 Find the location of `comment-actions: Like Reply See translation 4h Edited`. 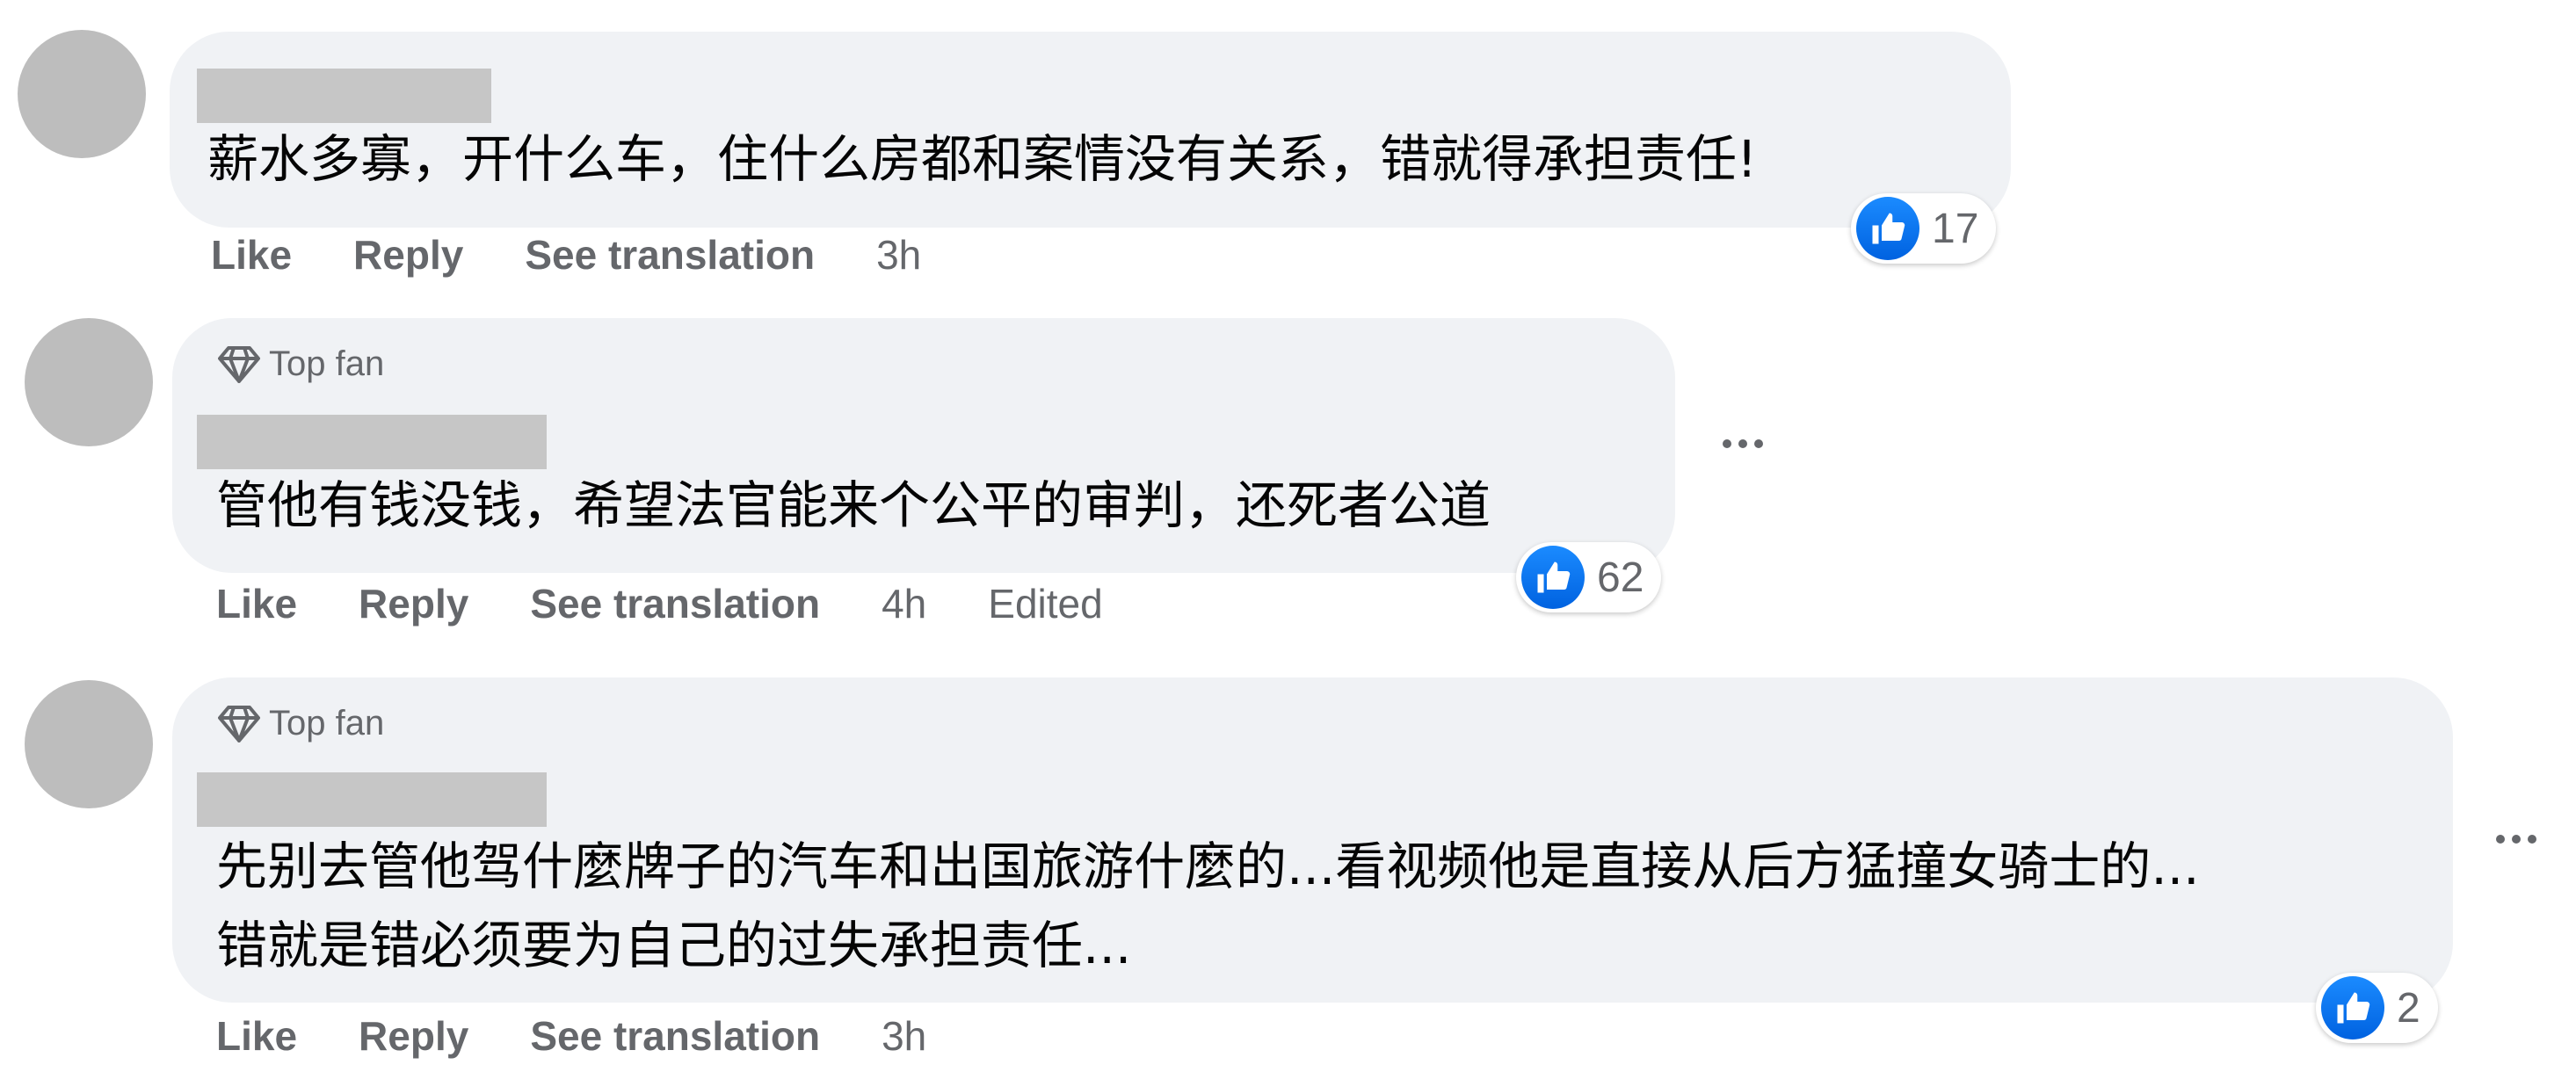

comment-actions: Like Reply See translation 4h Edited is located at coordinates (690, 603).